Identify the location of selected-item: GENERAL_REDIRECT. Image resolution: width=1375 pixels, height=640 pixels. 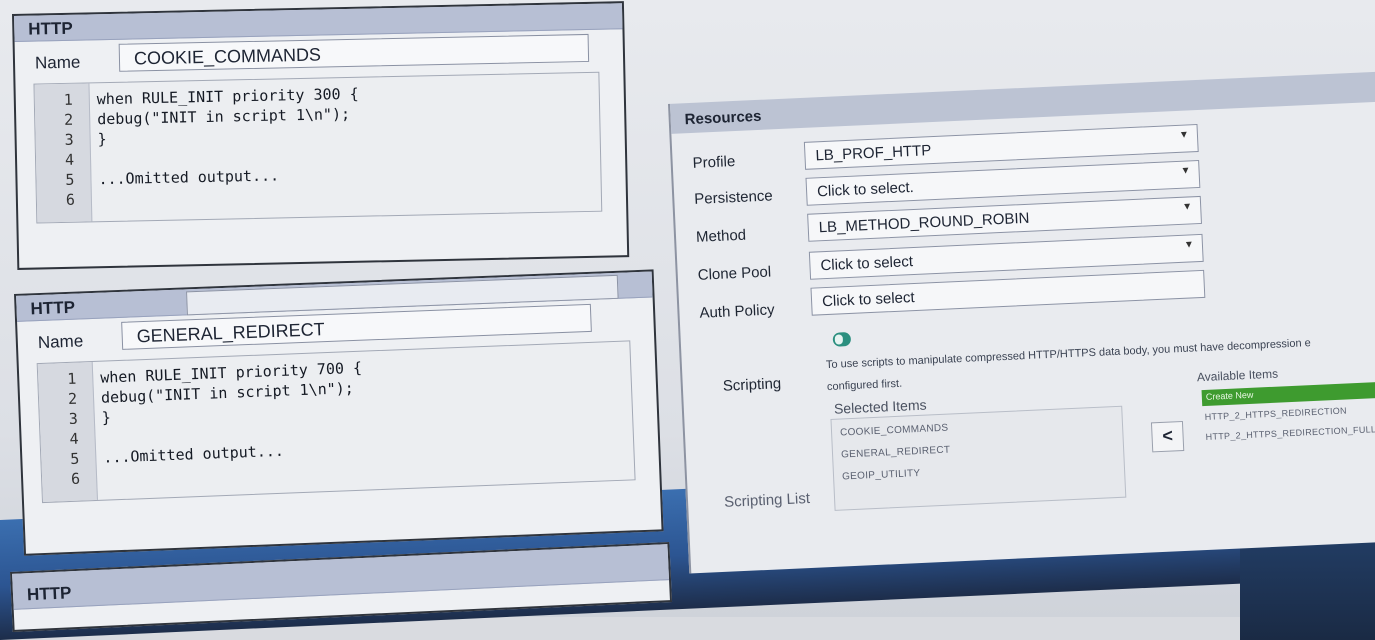
(896, 453).